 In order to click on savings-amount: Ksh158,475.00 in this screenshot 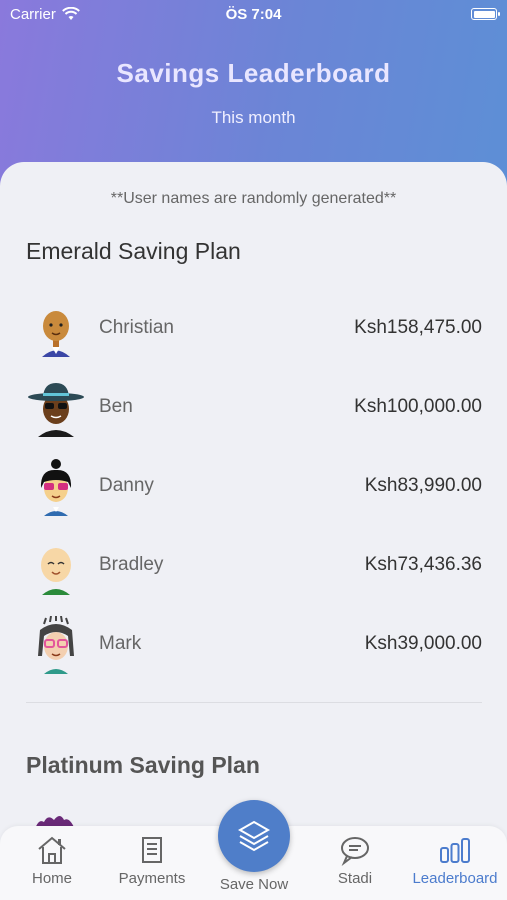, I will do `click(418, 327)`.